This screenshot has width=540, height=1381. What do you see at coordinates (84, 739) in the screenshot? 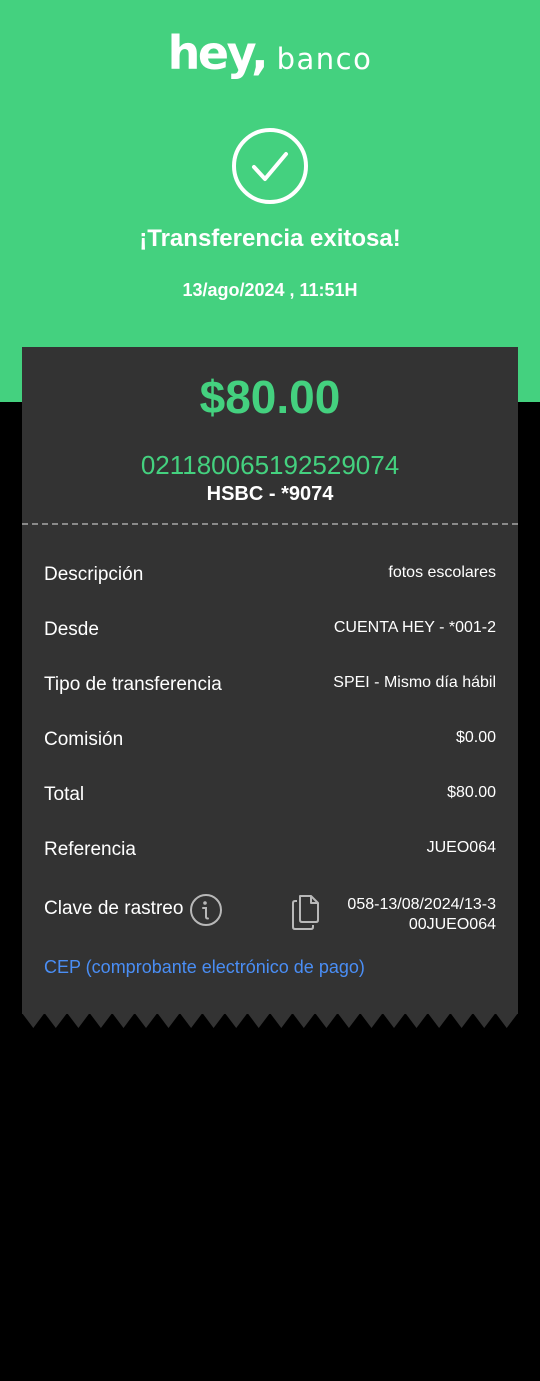
I see `comision-label: Comisión` at bounding box center [84, 739].